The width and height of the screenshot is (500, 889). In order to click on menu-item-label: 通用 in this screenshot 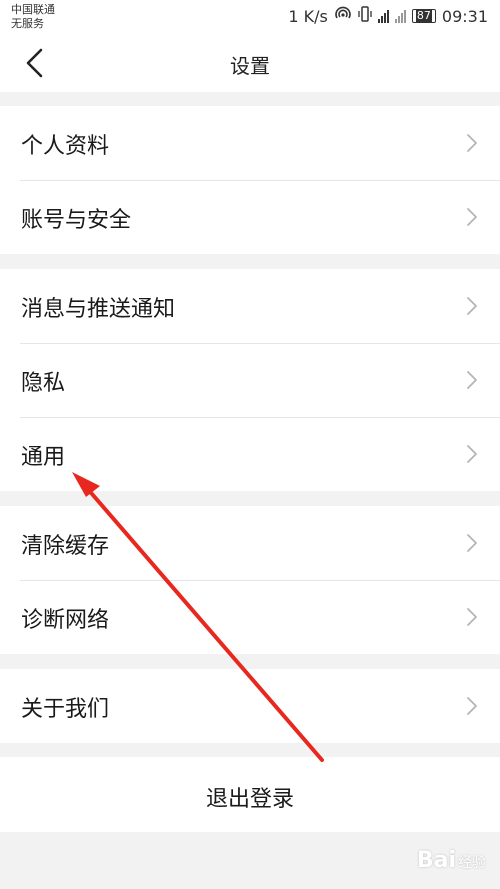, I will do `click(43, 457)`.